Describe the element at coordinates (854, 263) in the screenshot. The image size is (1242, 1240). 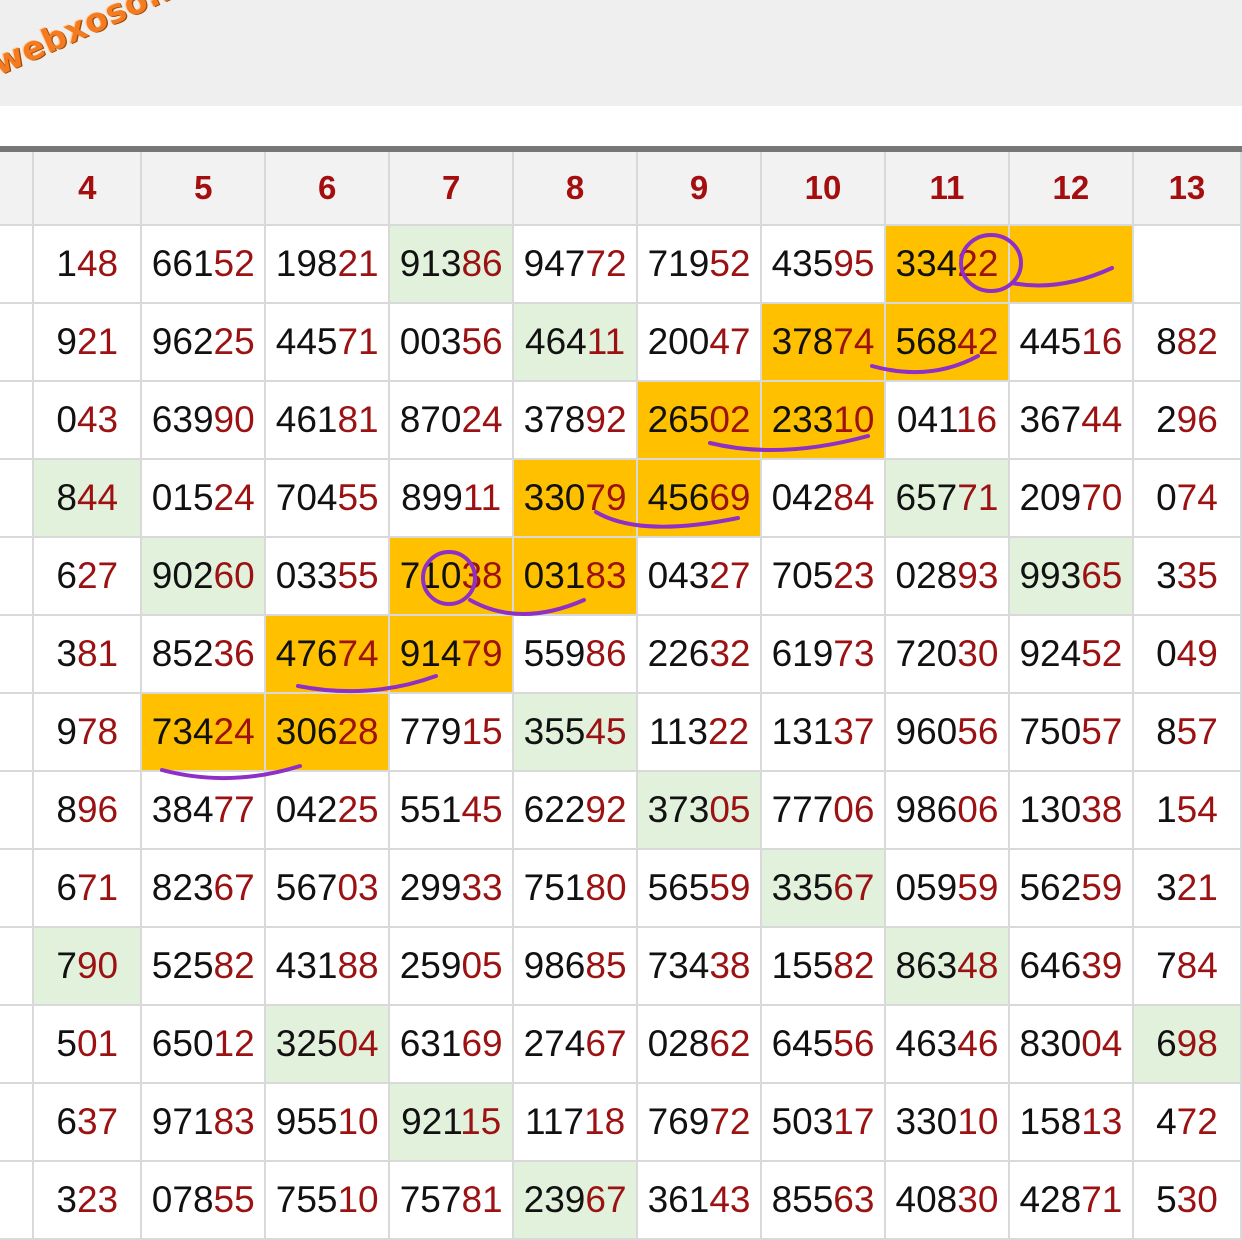
I see `number-tail-digits: 95` at that location.